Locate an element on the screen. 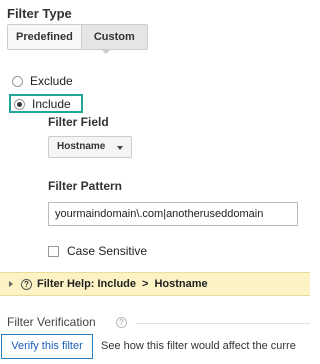  include-radio is located at coordinates (19, 104).